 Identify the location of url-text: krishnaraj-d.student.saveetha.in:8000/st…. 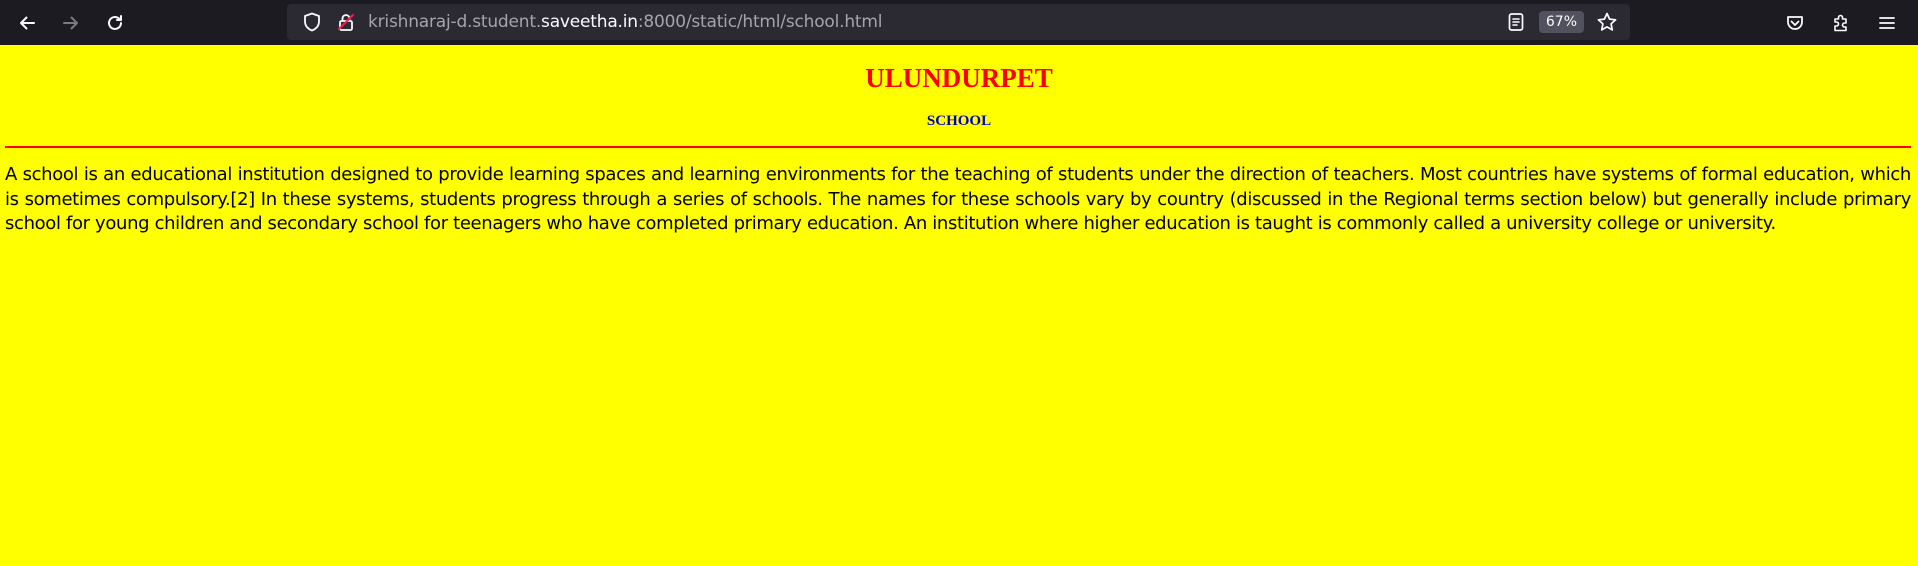
(625, 22).